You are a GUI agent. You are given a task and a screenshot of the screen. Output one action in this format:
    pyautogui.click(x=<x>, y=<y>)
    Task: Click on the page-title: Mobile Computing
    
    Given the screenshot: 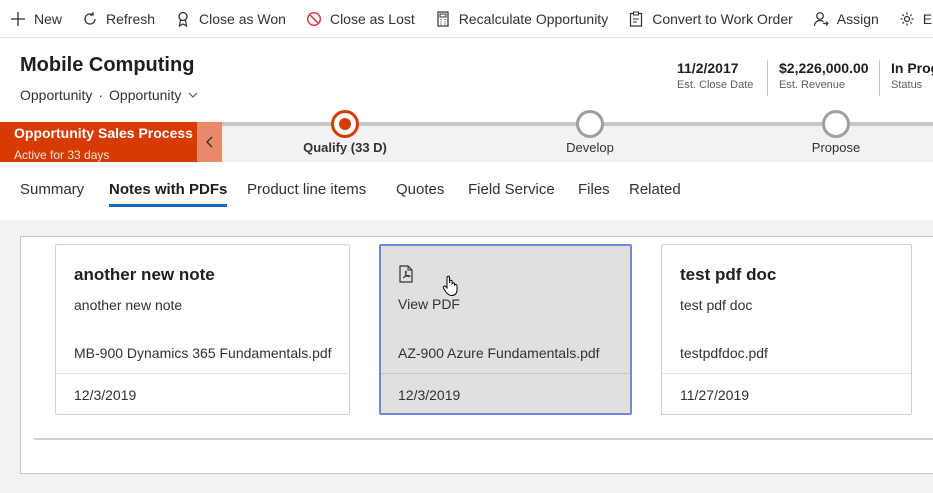 What is the action you would take?
    pyautogui.click(x=107, y=65)
    